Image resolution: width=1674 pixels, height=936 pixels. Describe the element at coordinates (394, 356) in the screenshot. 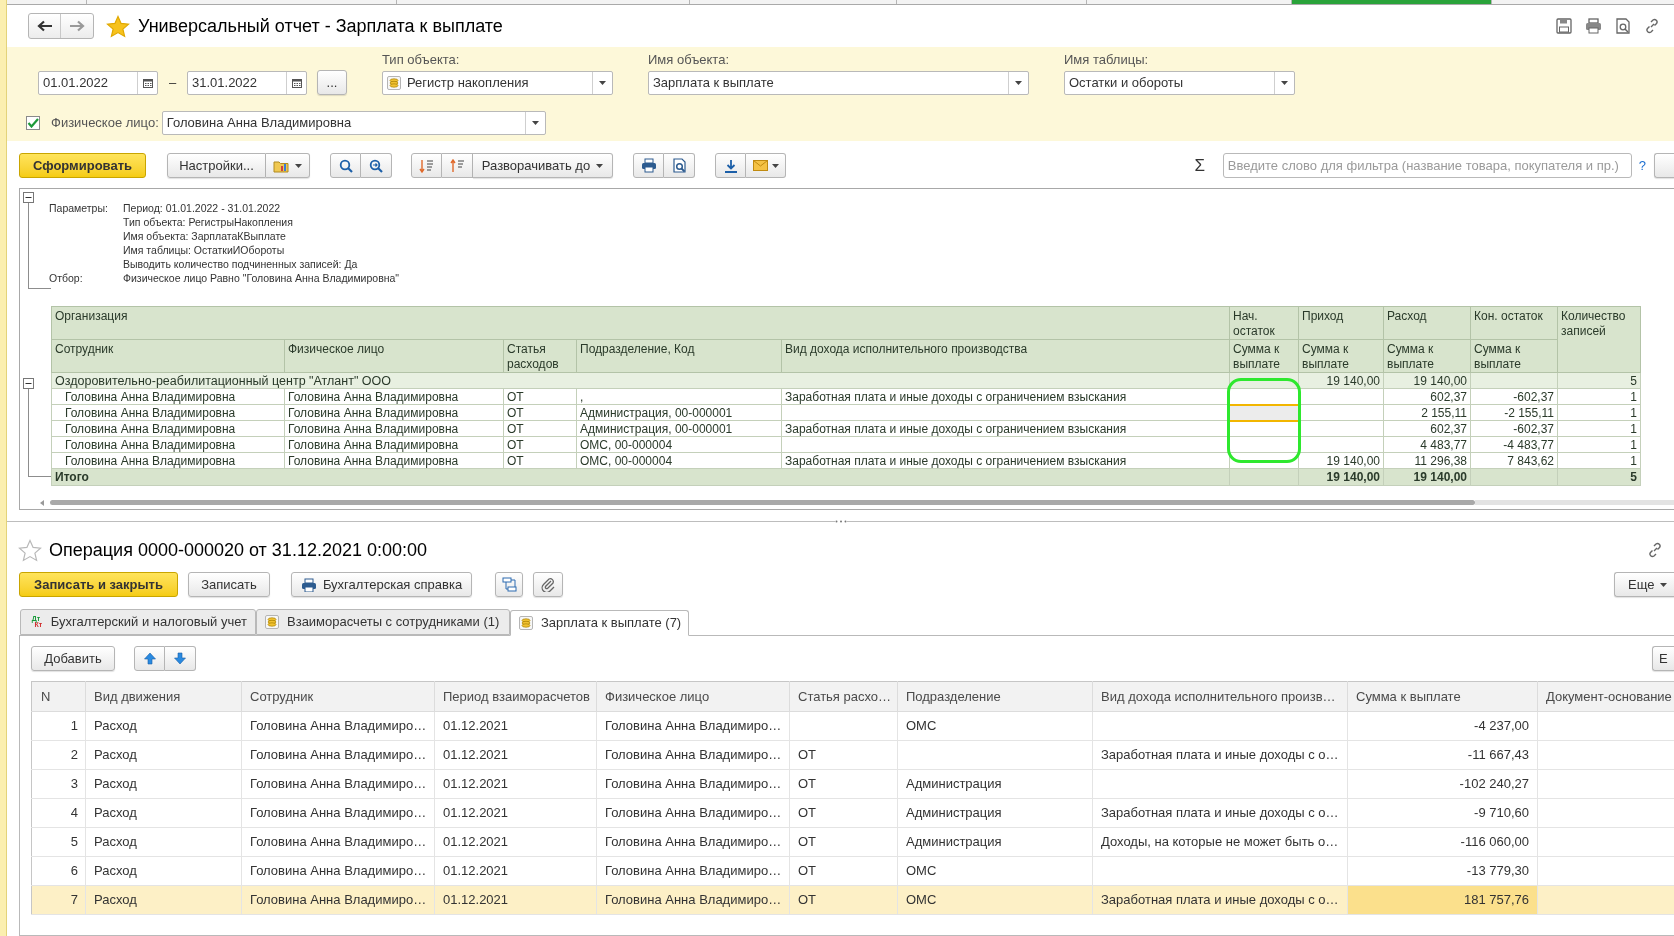

I see `column-header: Физическое лицо` at that location.